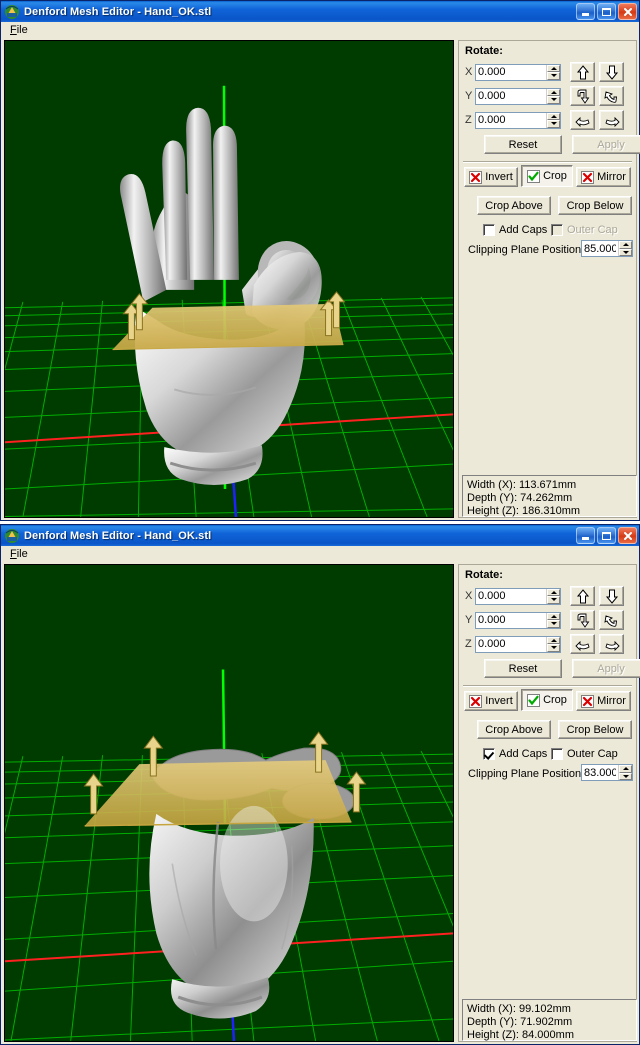  I want to click on green-check-icon, so click(534, 176).